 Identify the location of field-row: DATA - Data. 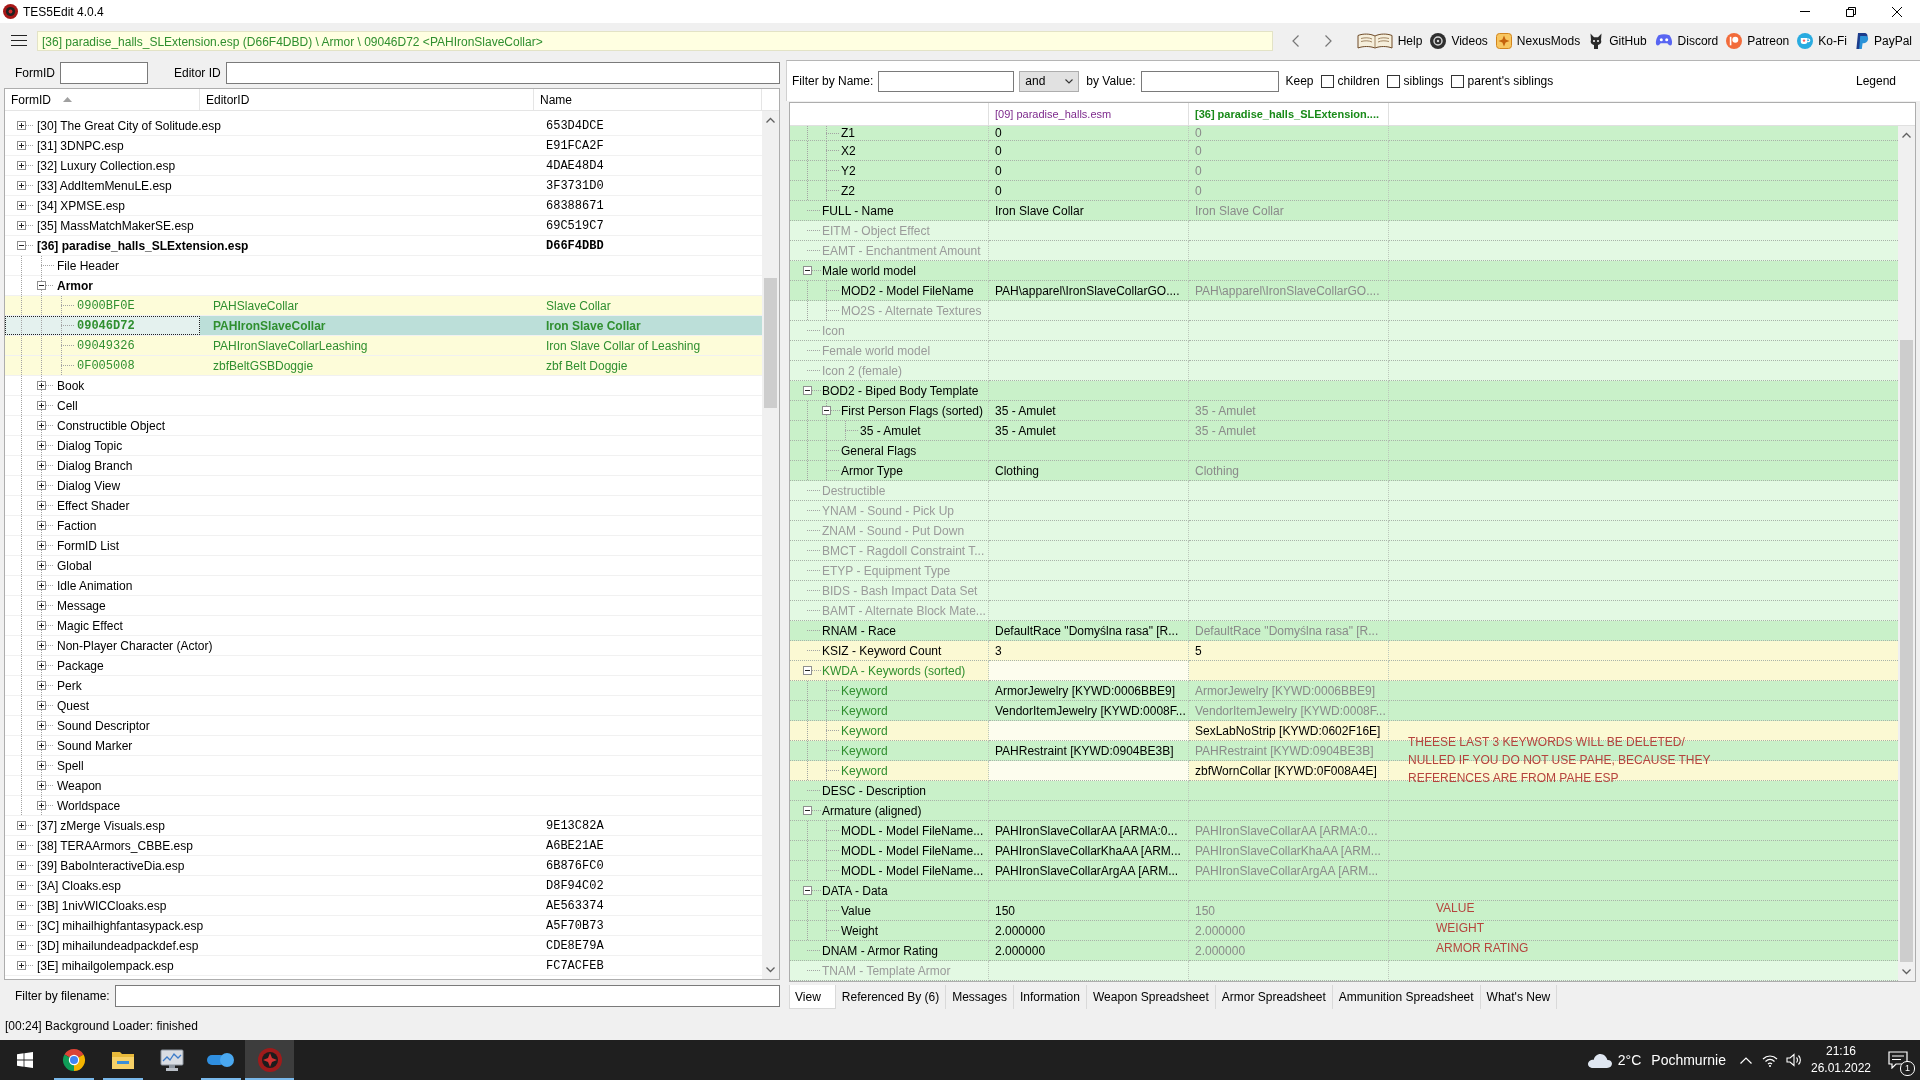
(1344, 891).